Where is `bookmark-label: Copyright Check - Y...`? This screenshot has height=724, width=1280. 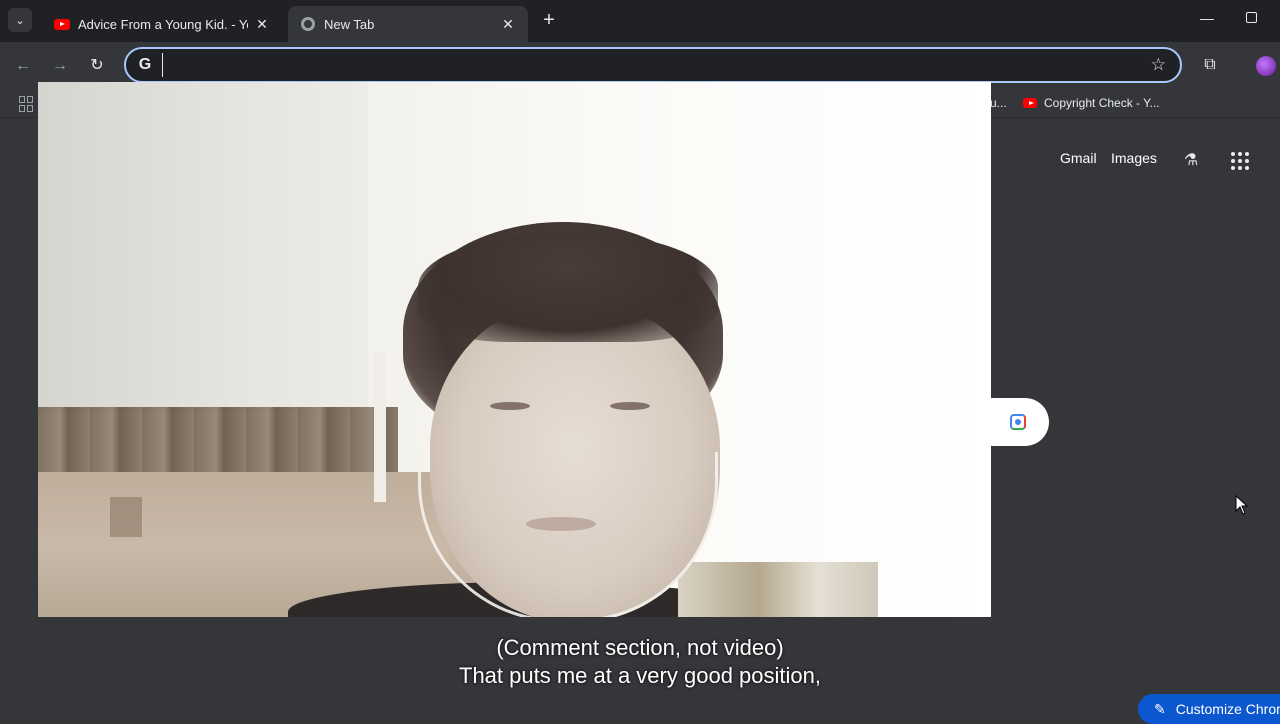
bookmark-label: Copyright Check - Y... is located at coordinates (1102, 103).